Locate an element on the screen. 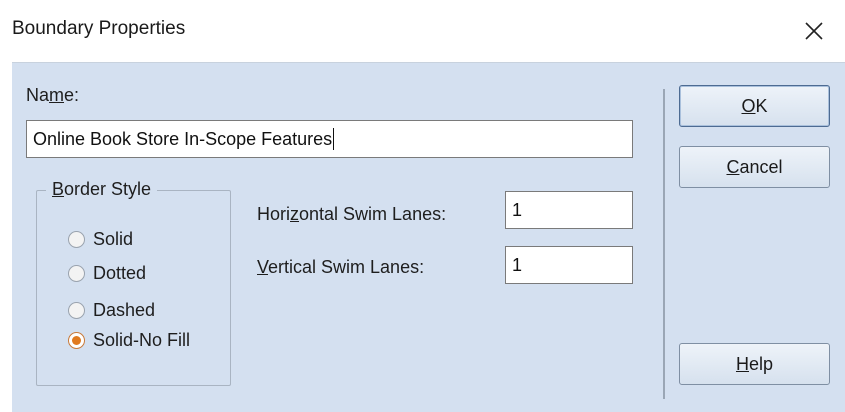 The width and height of the screenshot is (845, 412). vertical-swim-lanes-value: 1 is located at coordinates (517, 264).